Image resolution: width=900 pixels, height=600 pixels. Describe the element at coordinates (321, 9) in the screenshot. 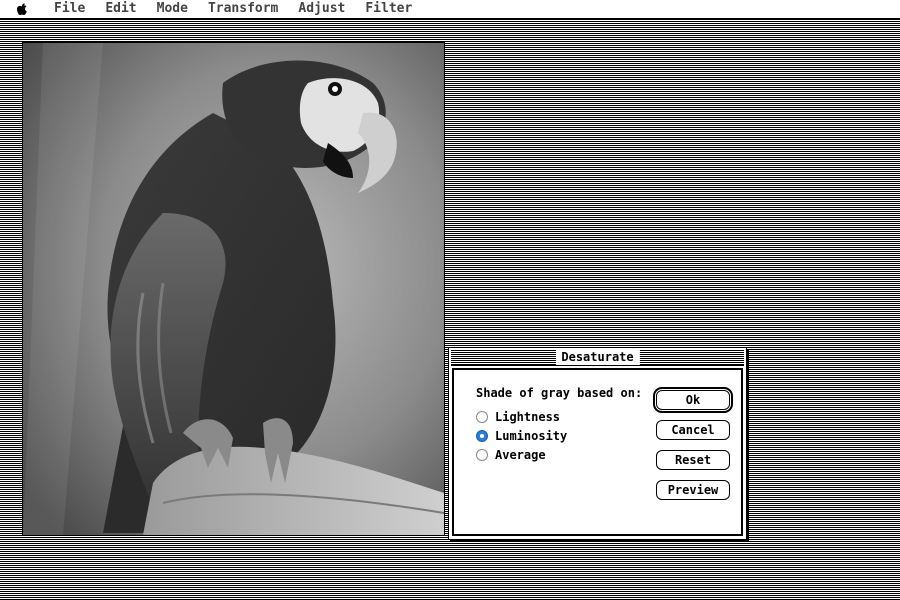

I see `menu-adjust: Adjust` at that location.